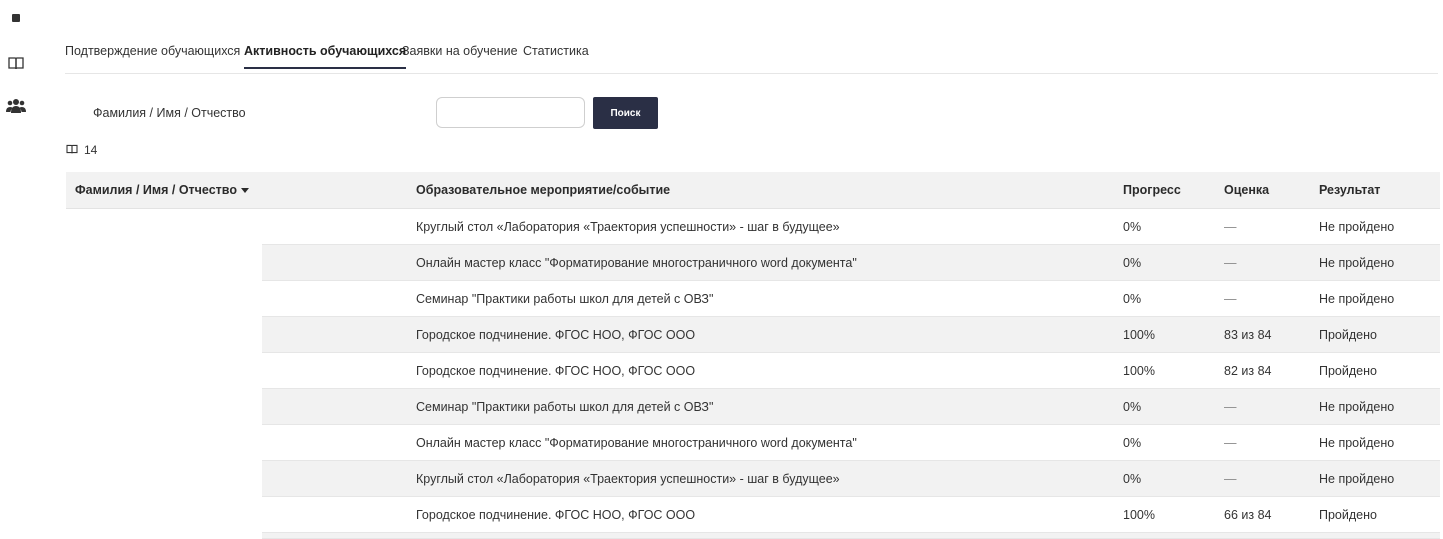  What do you see at coordinates (91, 150) in the screenshot?
I see `count-value: 14` at bounding box center [91, 150].